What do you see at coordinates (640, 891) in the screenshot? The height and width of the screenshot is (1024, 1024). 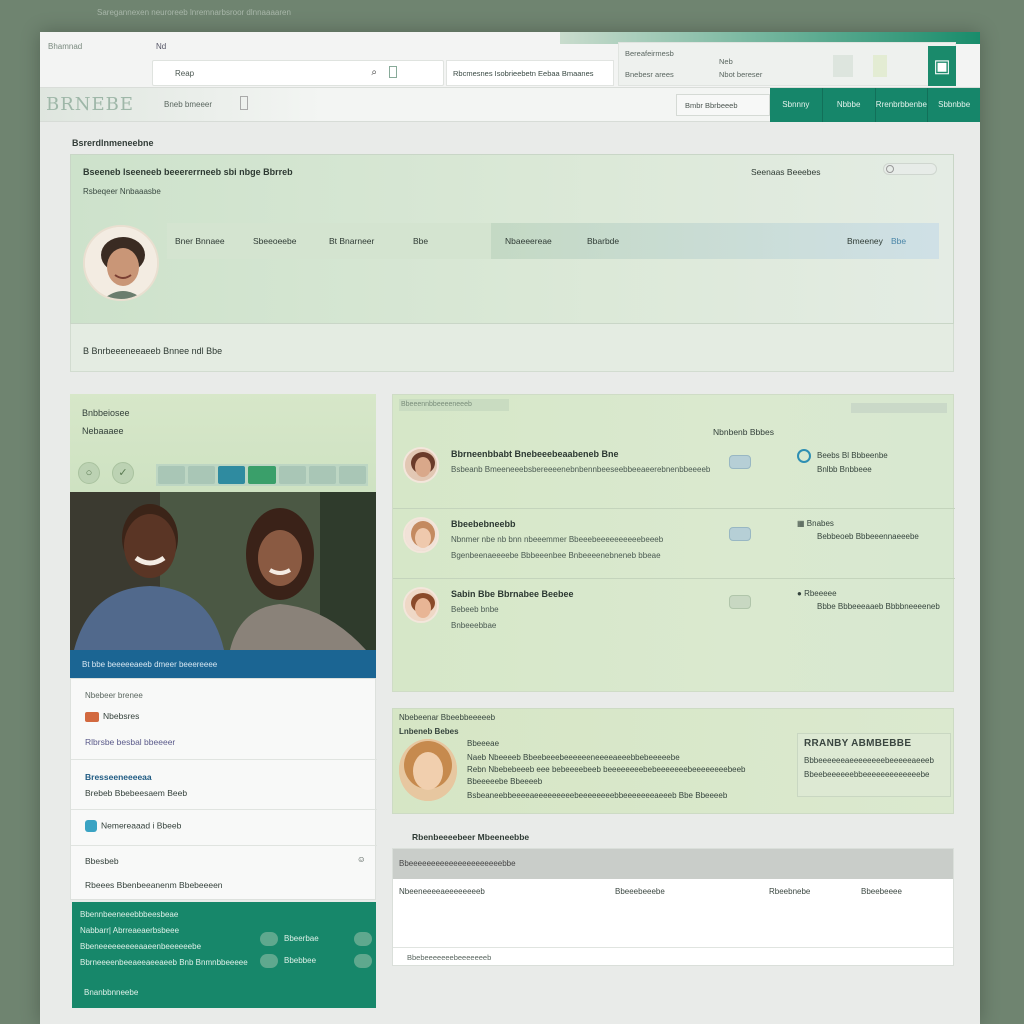 I see `table-cell: Bbeeebeeebe` at bounding box center [640, 891].